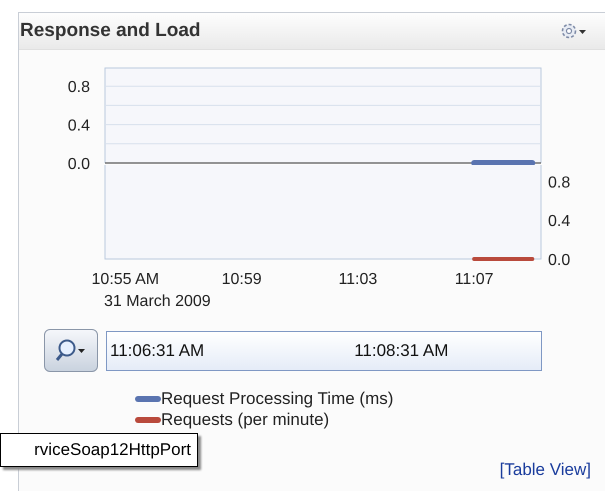 Image resolution: width=605 pixels, height=491 pixels. What do you see at coordinates (99, 450) in the screenshot?
I see `tooltip: rviceSoap12HttpPort` at bounding box center [99, 450].